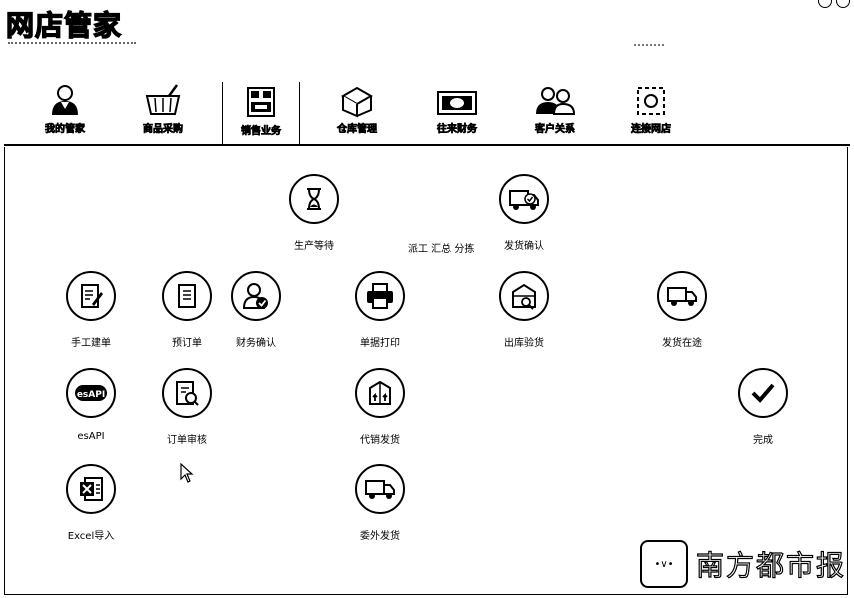 This screenshot has width=854, height=598. Describe the element at coordinates (524, 200) in the screenshot. I see `truck-check-icon` at that location.